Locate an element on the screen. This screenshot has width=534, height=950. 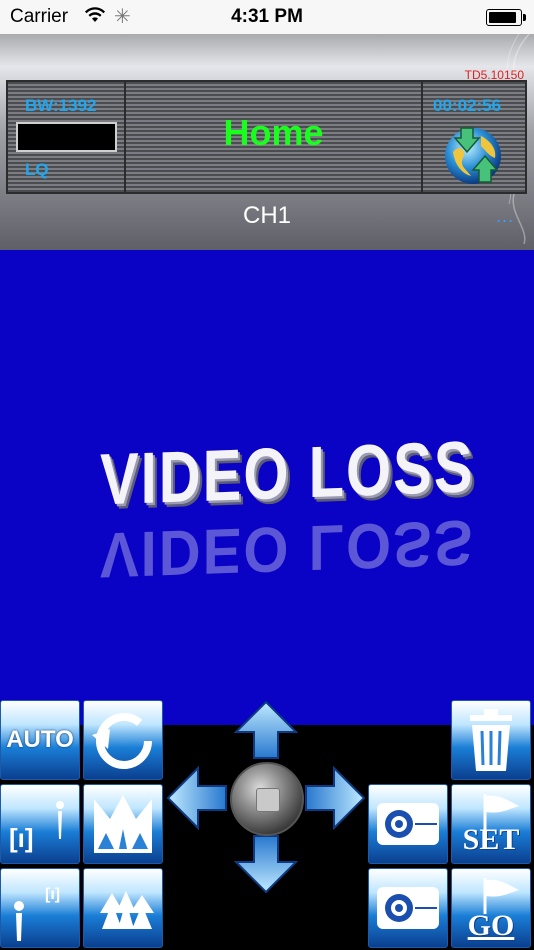
focus-near-icon: [ı] is located at coordinates (36, 827).